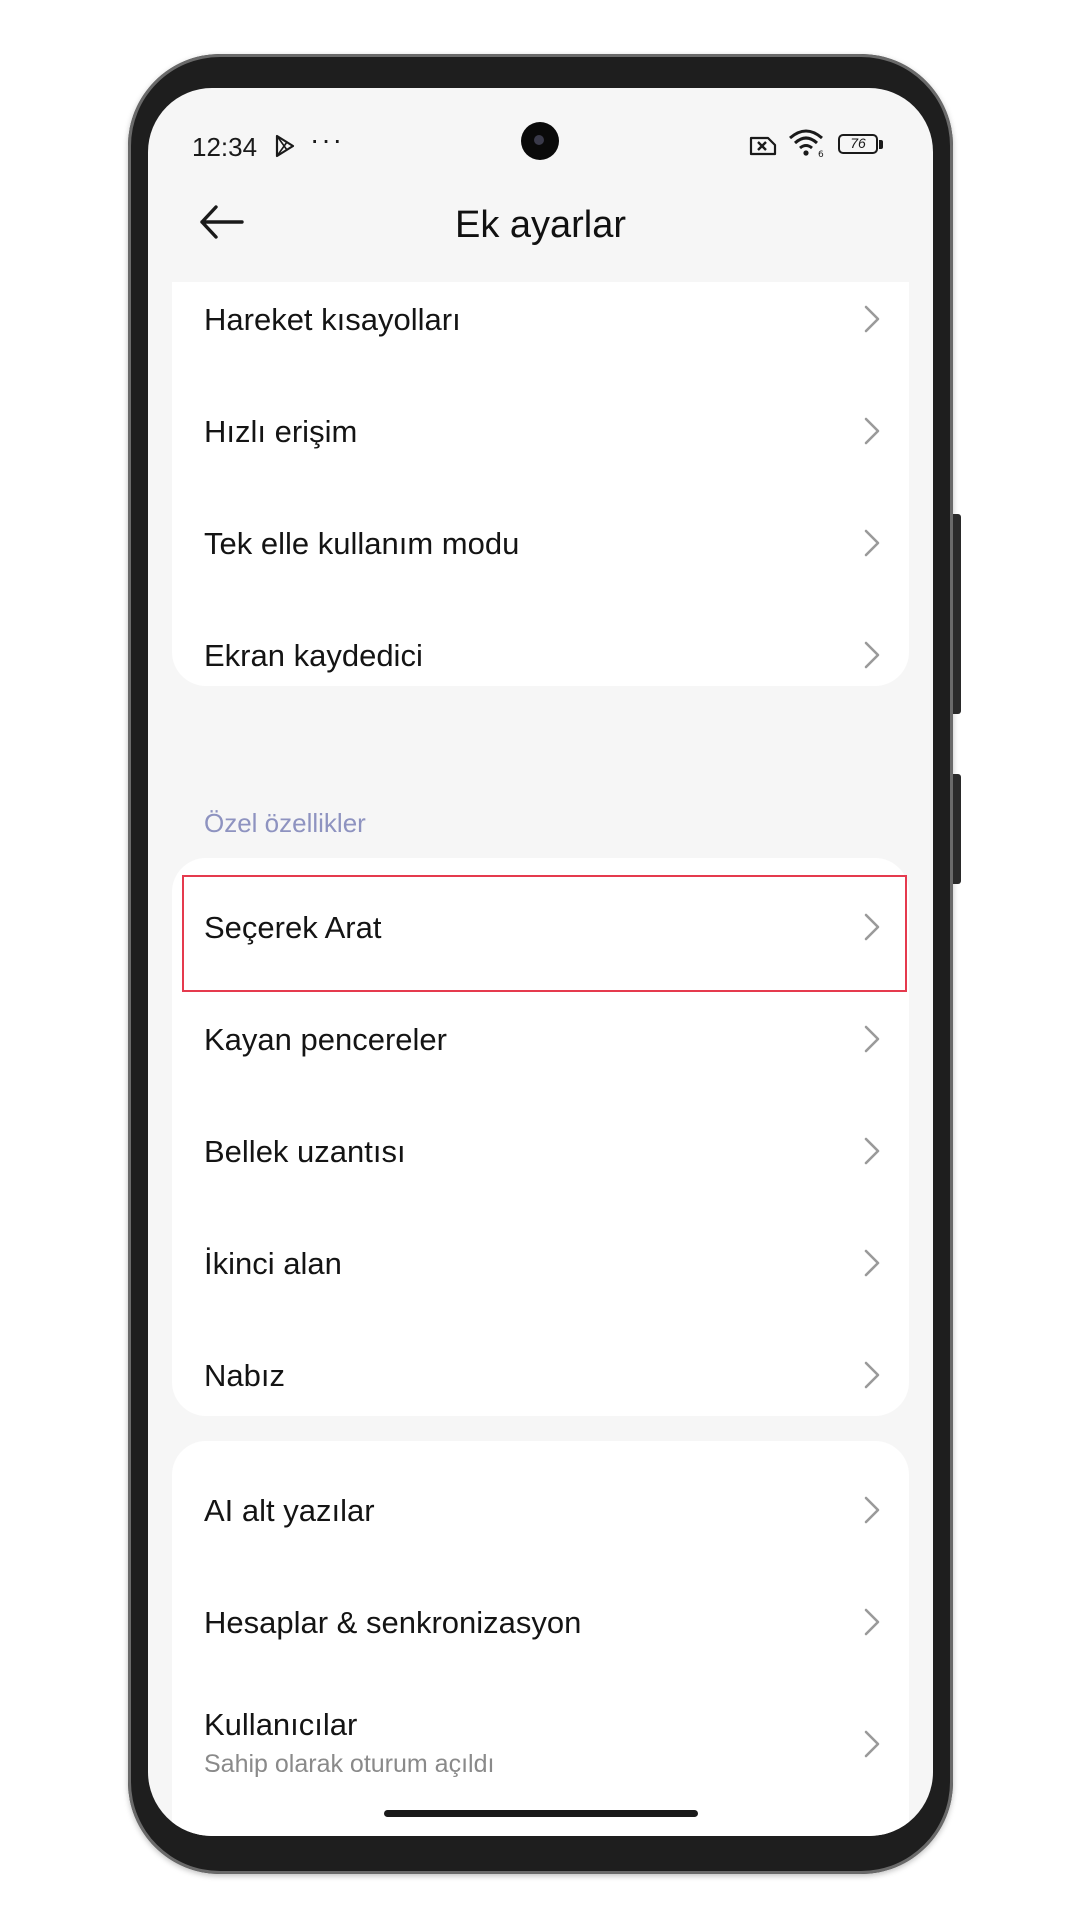 This screenshot has width=1080, height=1920. What do you see at coordinates (540, 1517) in the screenshot?
I see `list-item-ai-alt-yazilar: AI alt yazılar` at bounding box center [540, 1517].